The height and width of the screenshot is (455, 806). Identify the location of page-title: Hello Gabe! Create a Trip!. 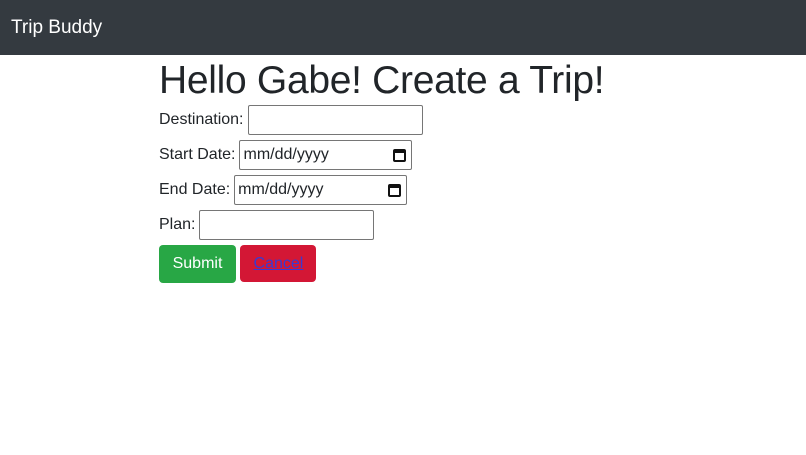
(382, 80).